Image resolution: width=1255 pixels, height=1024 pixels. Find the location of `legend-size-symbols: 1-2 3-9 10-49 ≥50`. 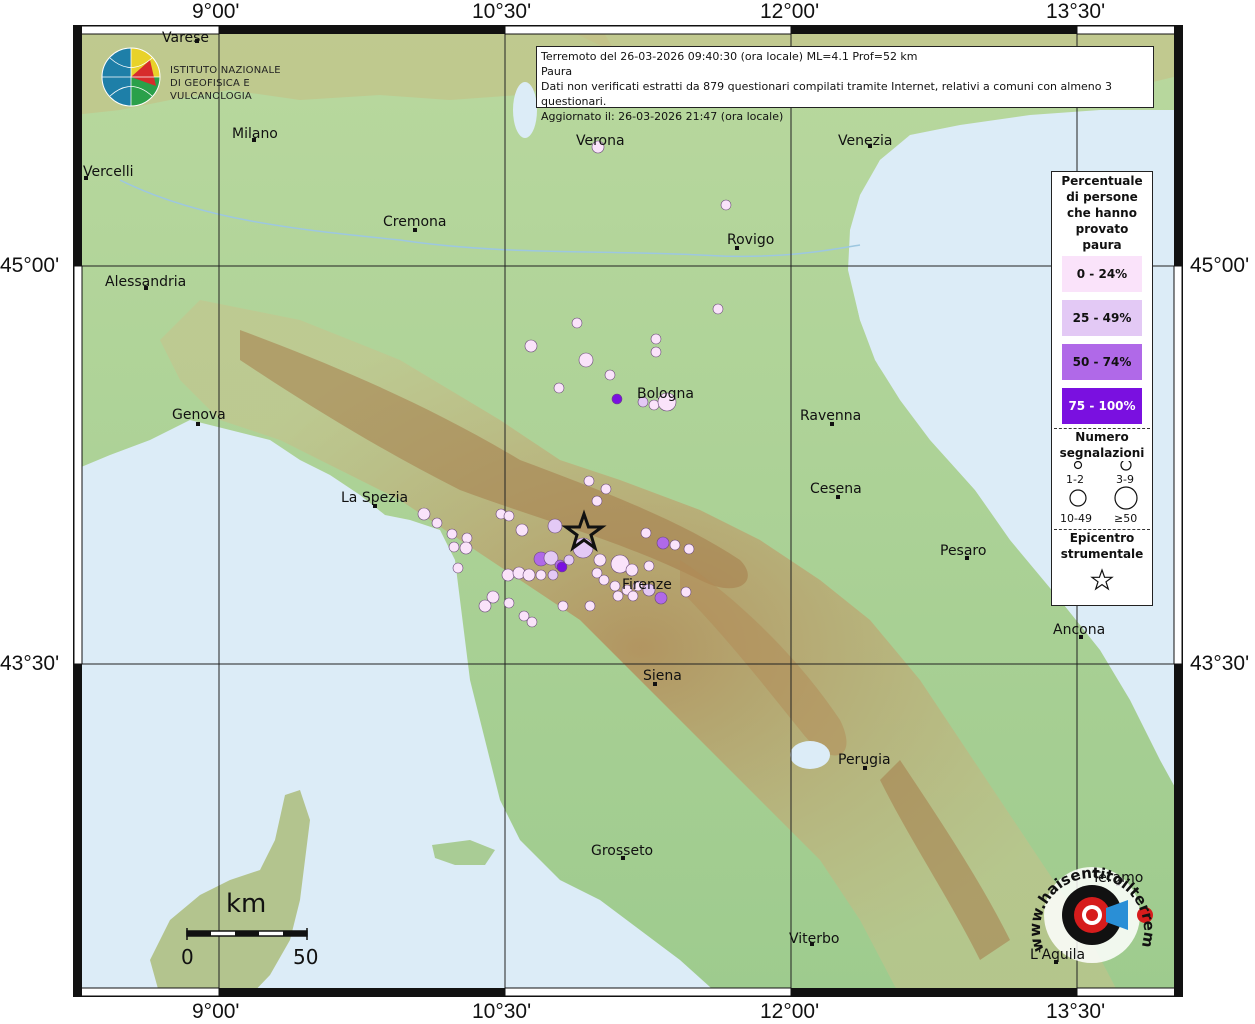

legend-size-symbols: 1-2 3-9 10-49 ≥50 is located at coordinates (1102, 493).